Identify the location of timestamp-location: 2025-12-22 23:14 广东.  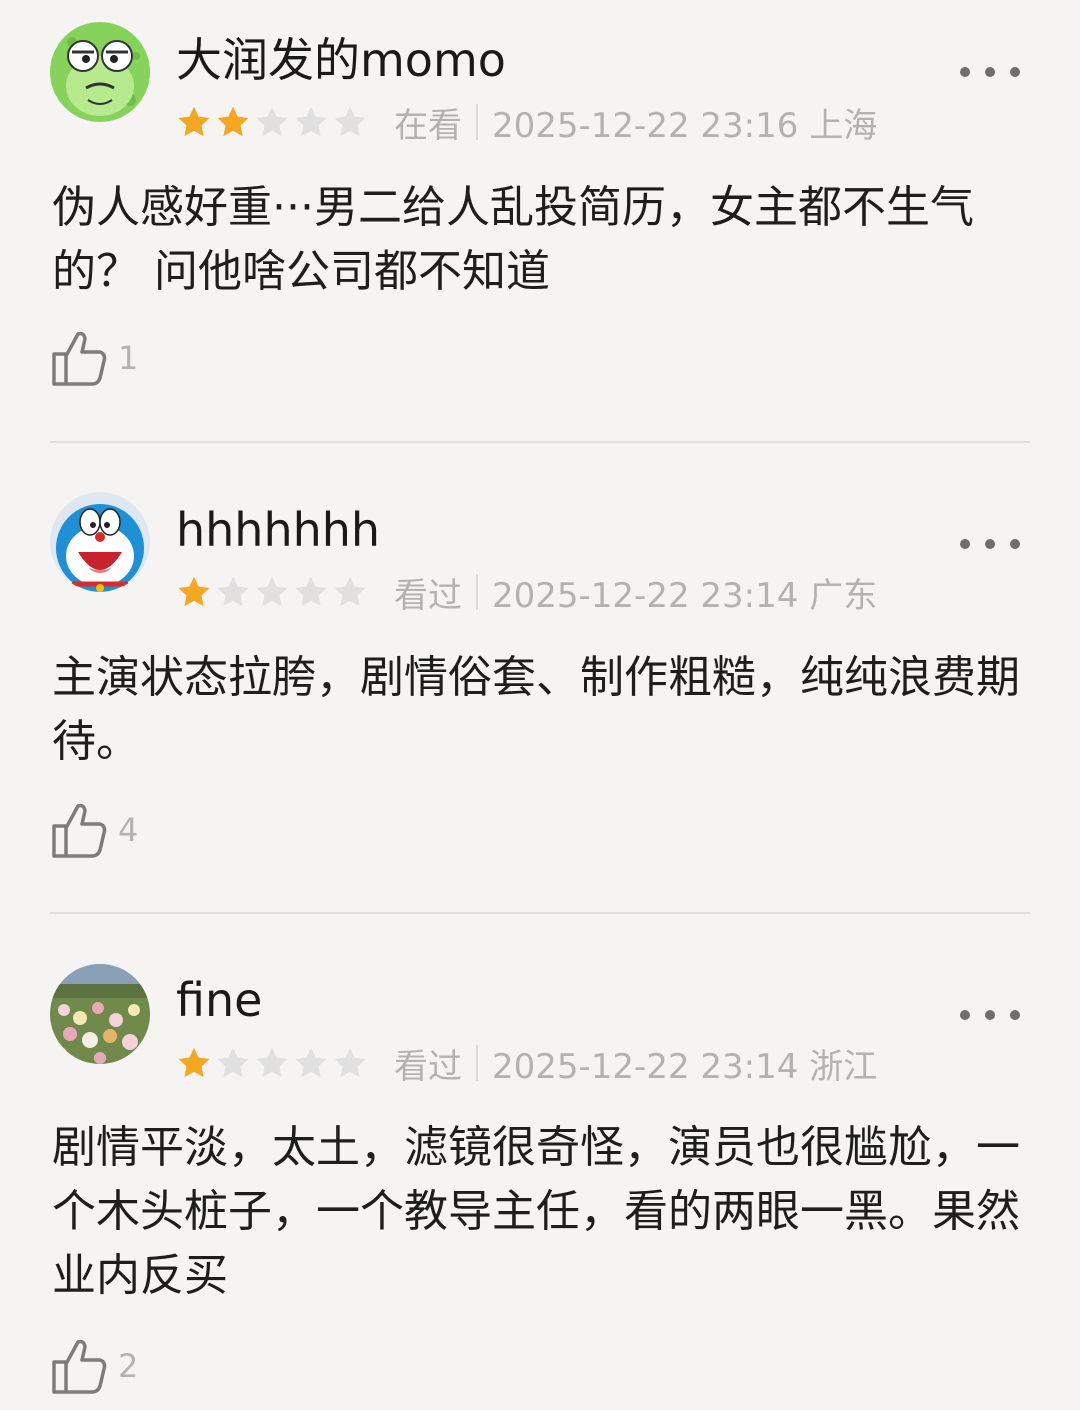
(685, 595).